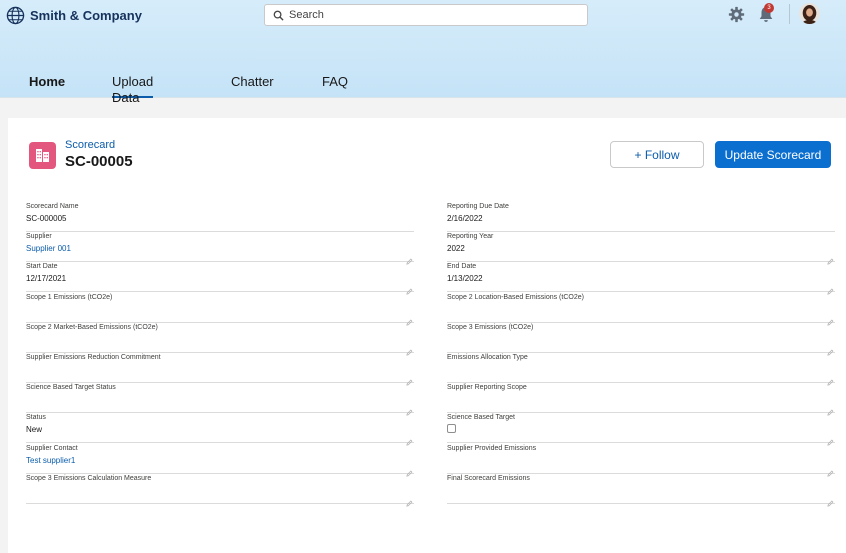  I want to click on field-value: 12/17/2021, so click(46, 279).